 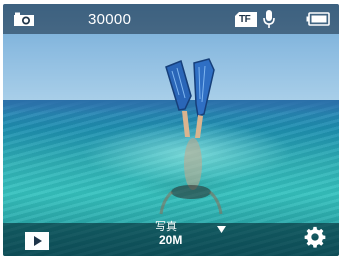 I want to click on tf-card-icon: TF, so click(x=246, y=19).